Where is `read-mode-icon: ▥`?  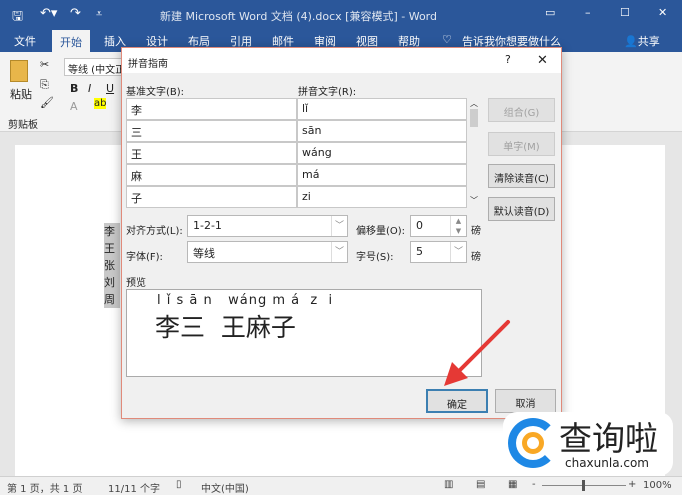
read-mode-icon: ▥ is located at coordinates (448, 484).